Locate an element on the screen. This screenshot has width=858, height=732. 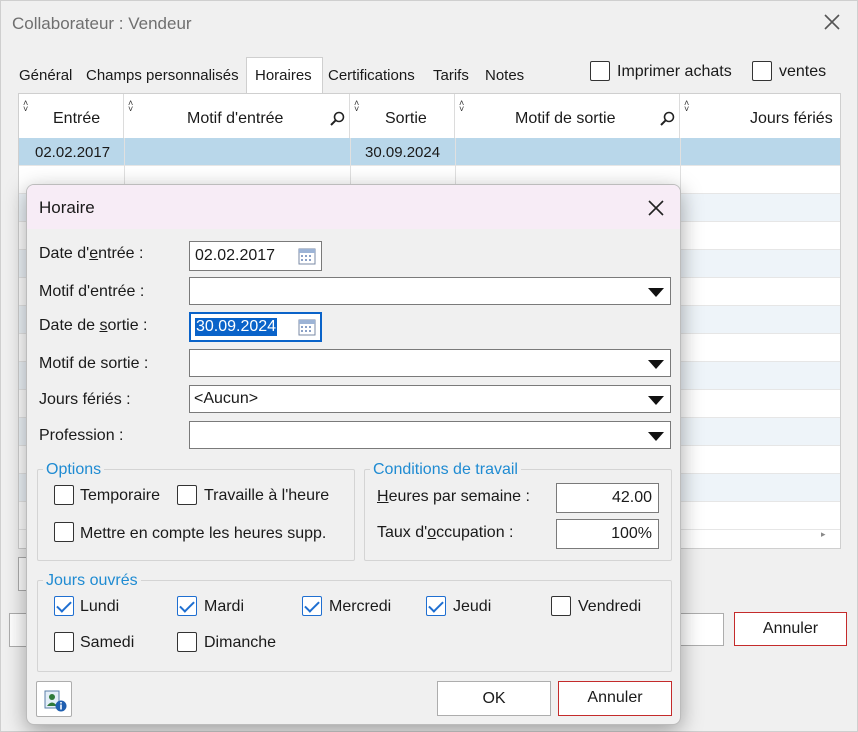
jours-feries-label: Jours fériés : is located at coordinates (85, 399).